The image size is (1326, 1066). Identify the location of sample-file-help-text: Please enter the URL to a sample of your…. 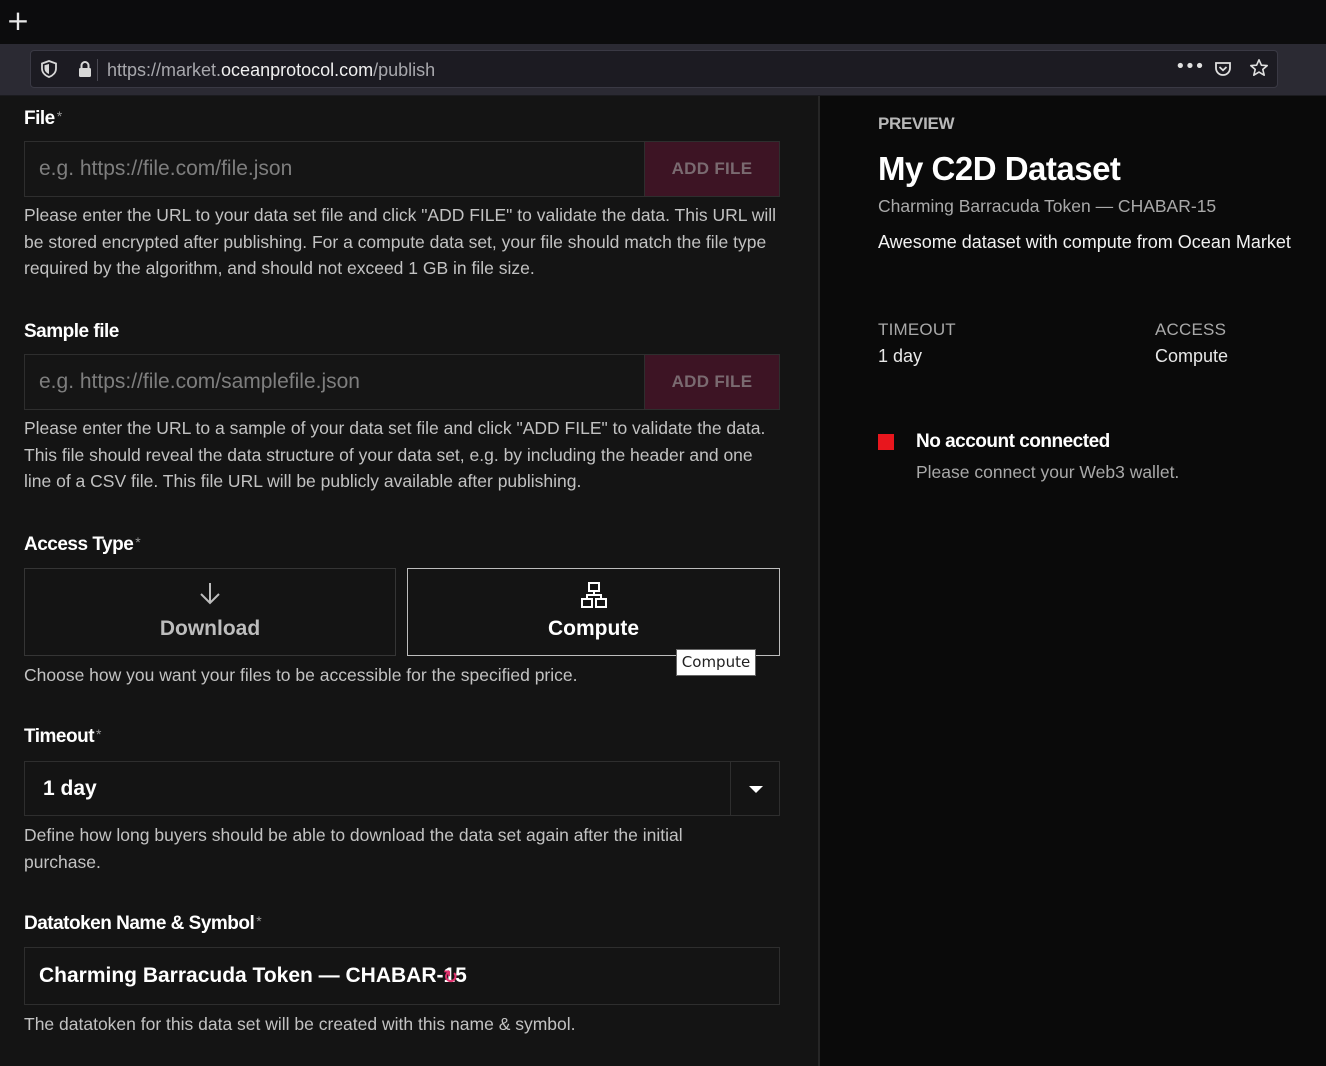
(395, 454).